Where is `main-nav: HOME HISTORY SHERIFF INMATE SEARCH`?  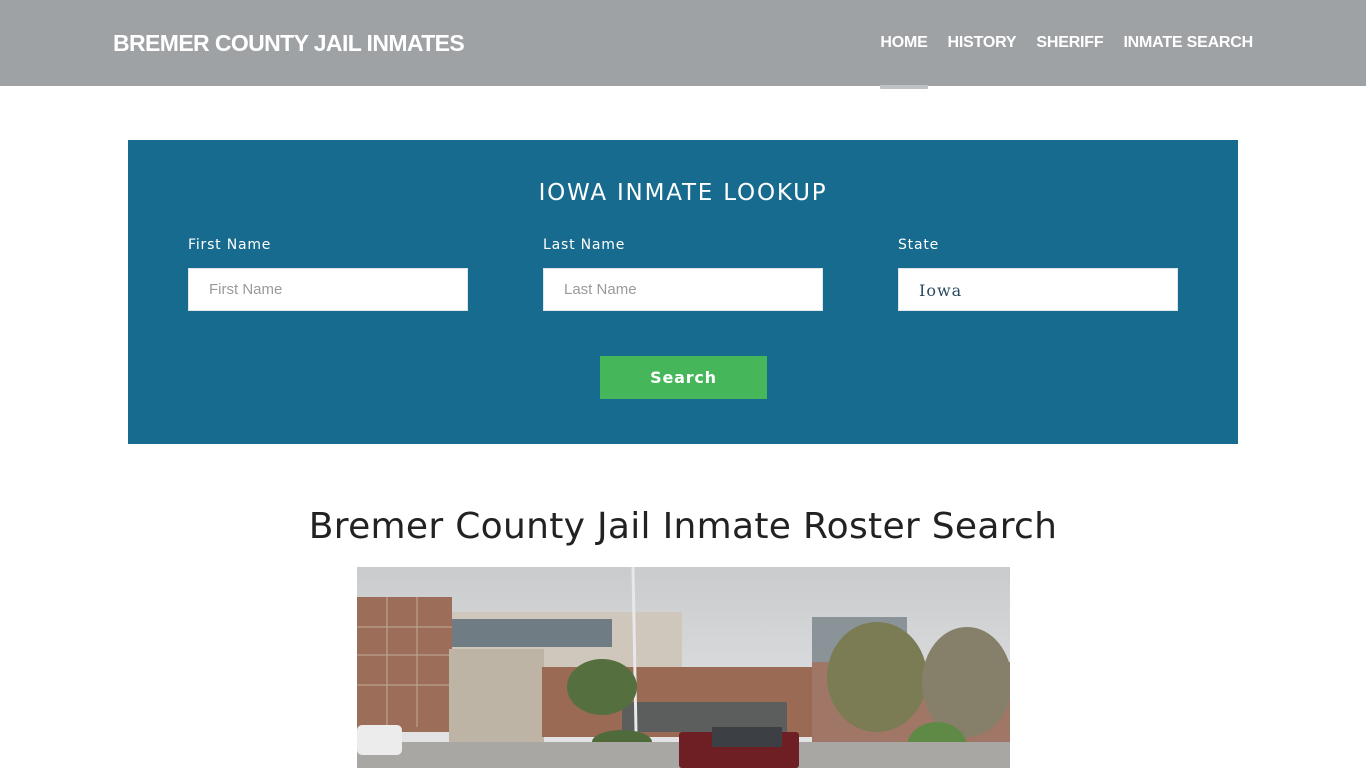
main-nav: HOME HISTORY SHERIFF INMATE SEARCH is located at coordinates (1056, 44).